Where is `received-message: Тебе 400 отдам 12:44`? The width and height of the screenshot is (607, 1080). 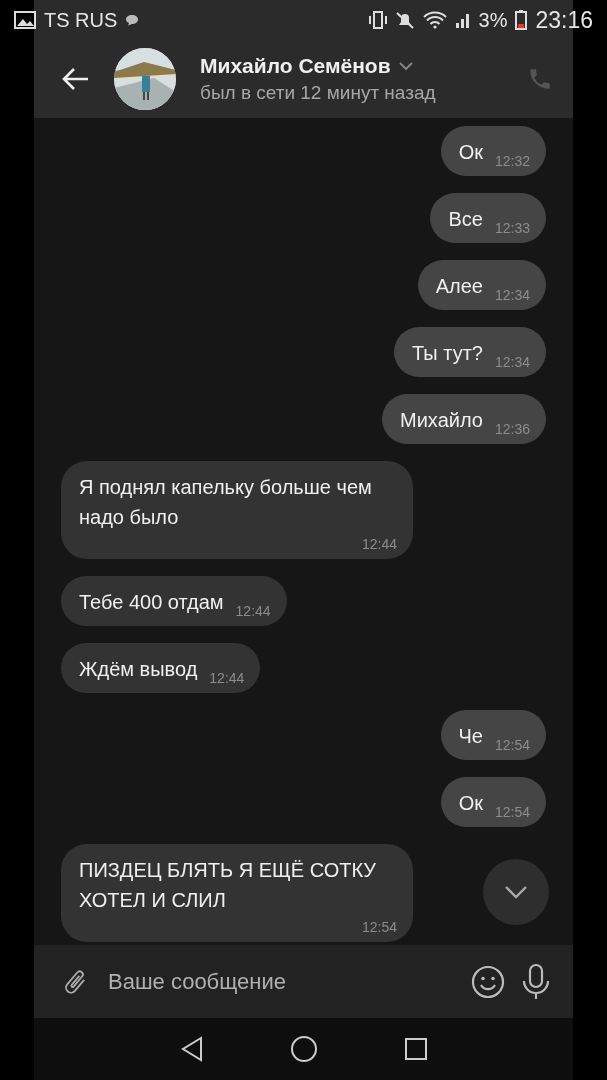
received-message: Тебе 400 отдам 12:44 is located at coordinates (174, 601).